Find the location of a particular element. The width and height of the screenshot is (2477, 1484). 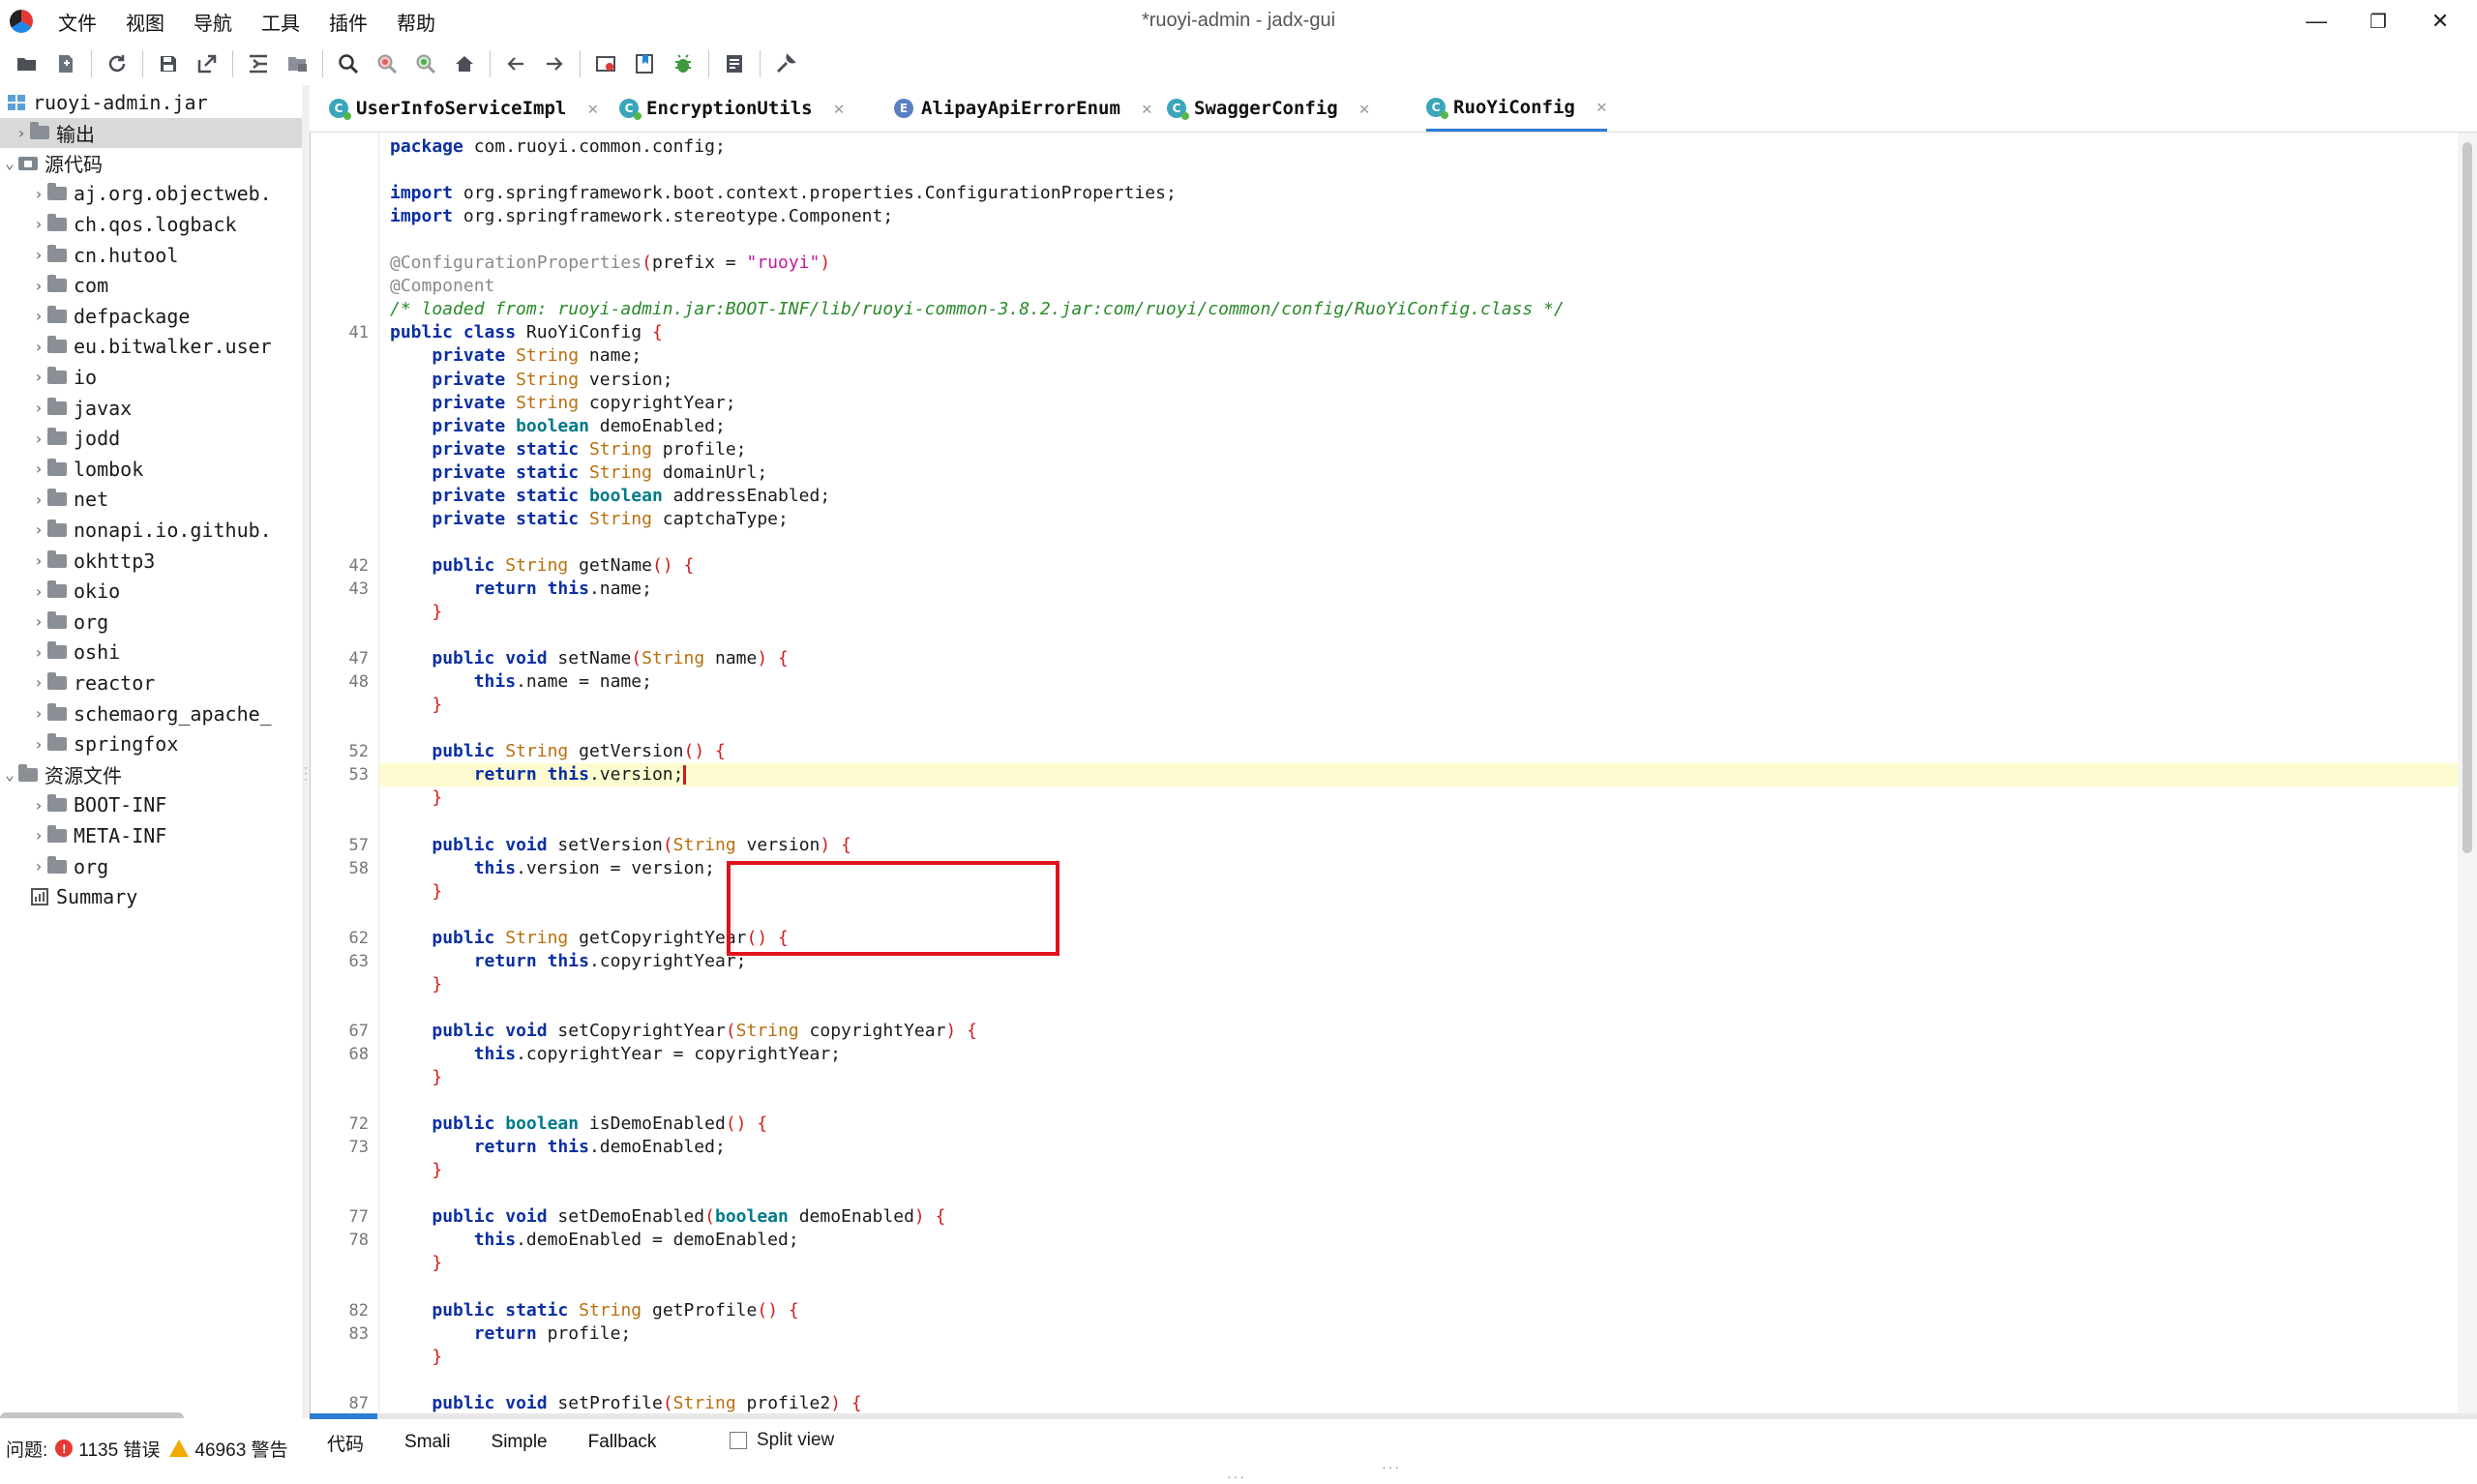

code-line: this.copyrightYear = copyrightYear; is located at coordinates (615, 1054).